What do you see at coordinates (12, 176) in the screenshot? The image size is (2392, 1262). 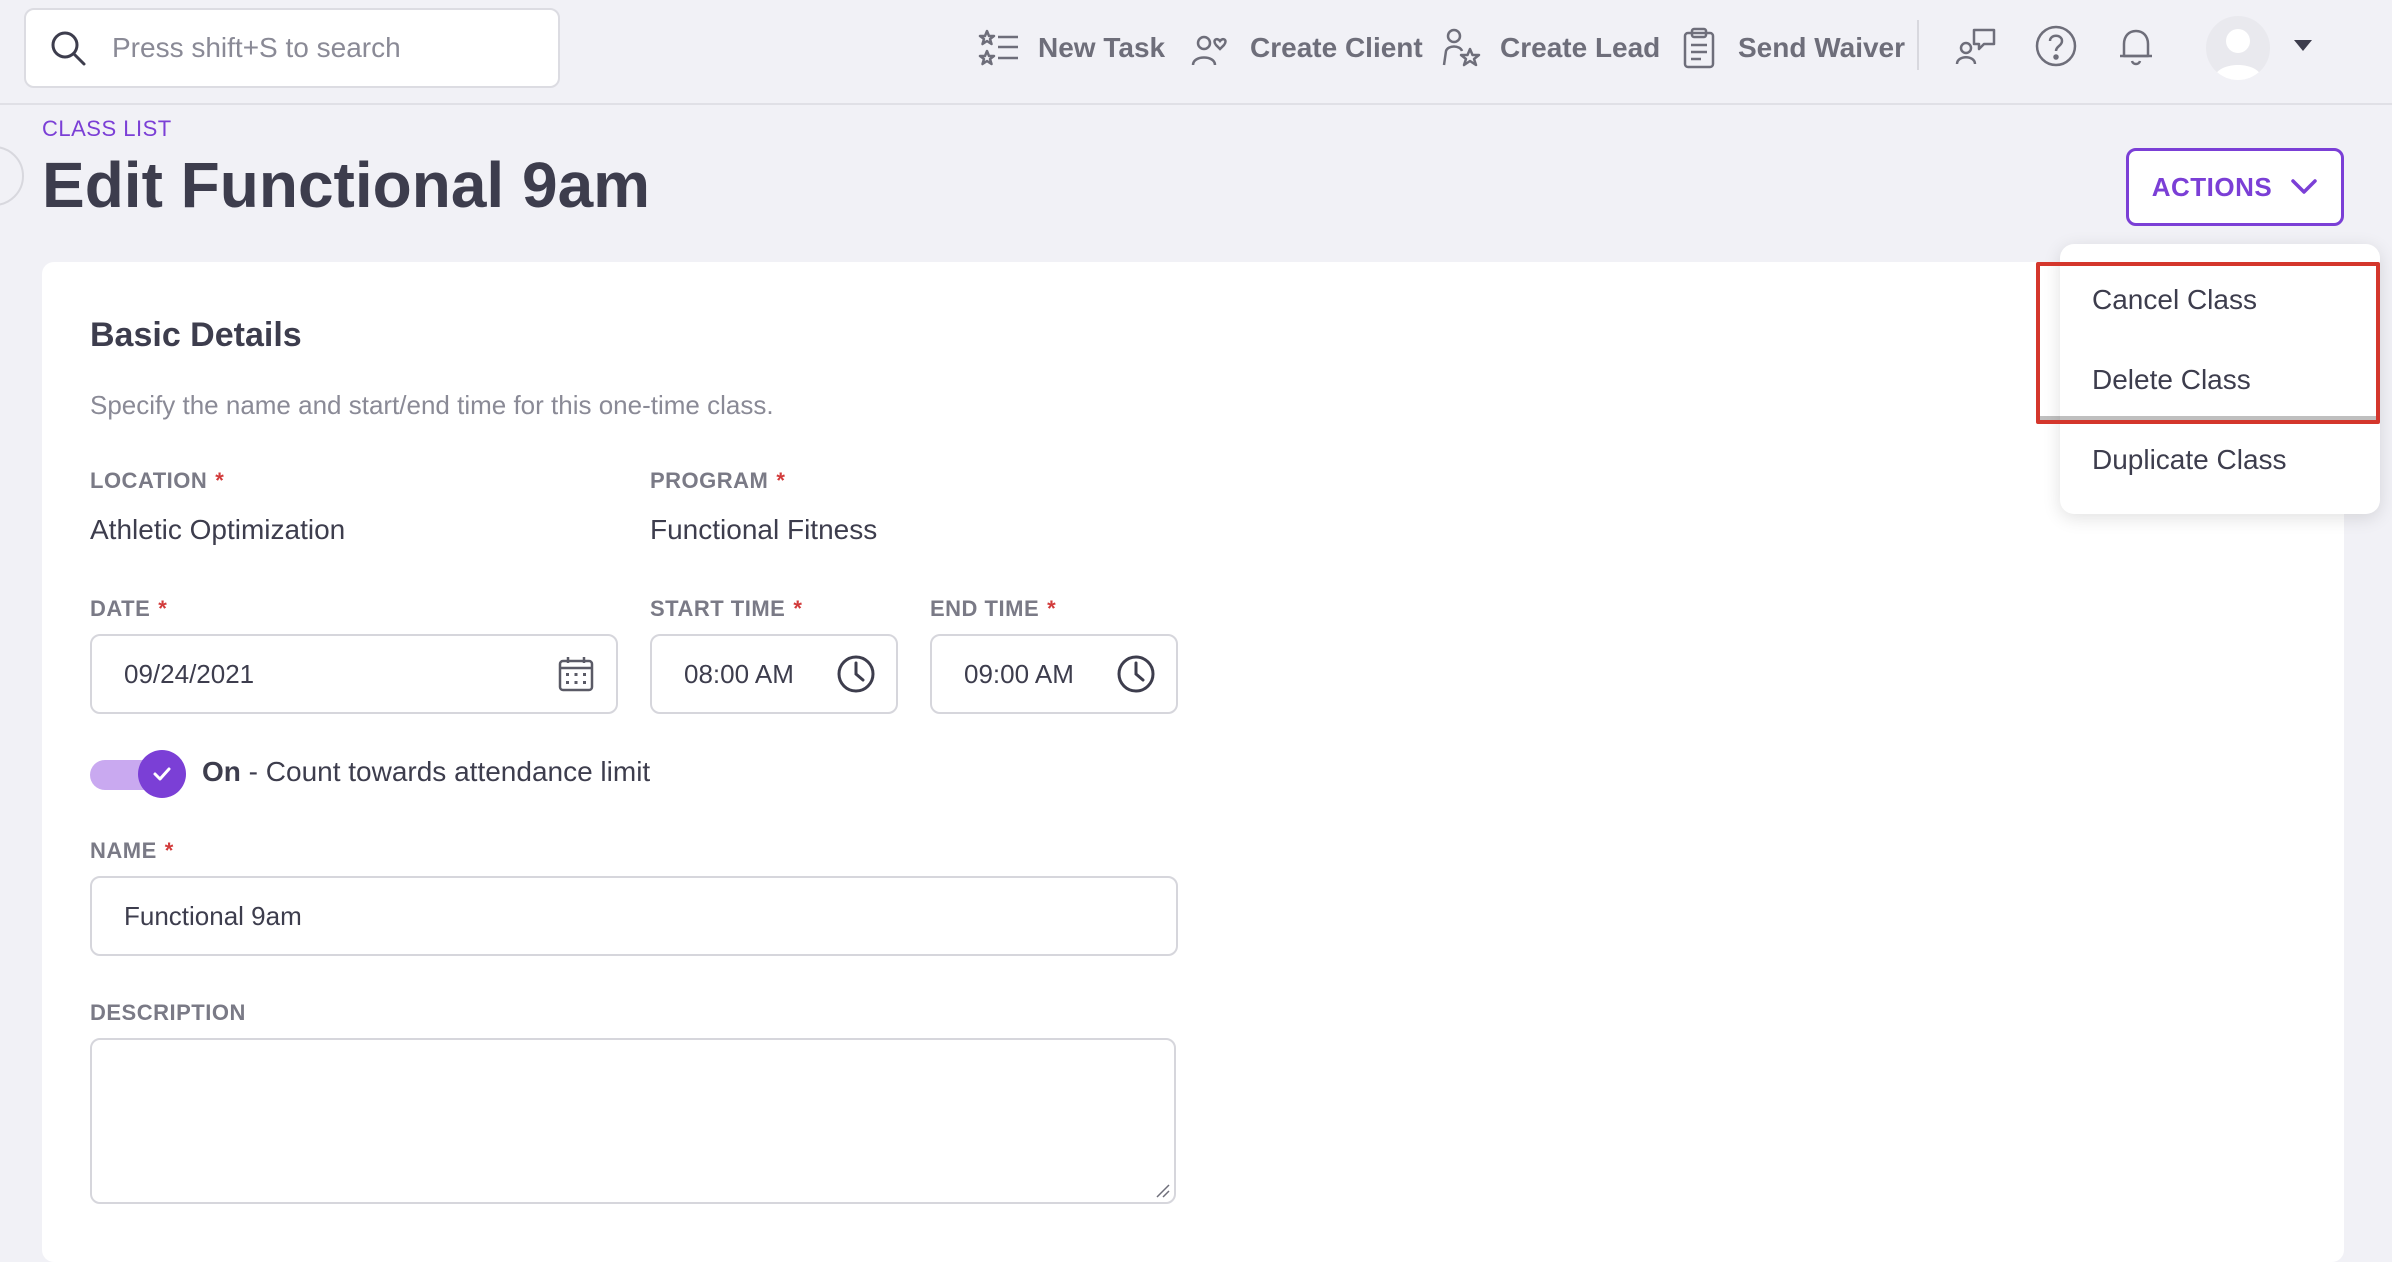 I see `back-button` at bounding box center [12, 176].